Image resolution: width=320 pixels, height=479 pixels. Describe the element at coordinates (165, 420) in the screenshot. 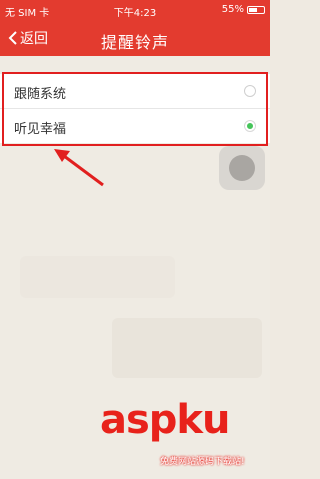

I see `watermark-logo: aspku` at that location.